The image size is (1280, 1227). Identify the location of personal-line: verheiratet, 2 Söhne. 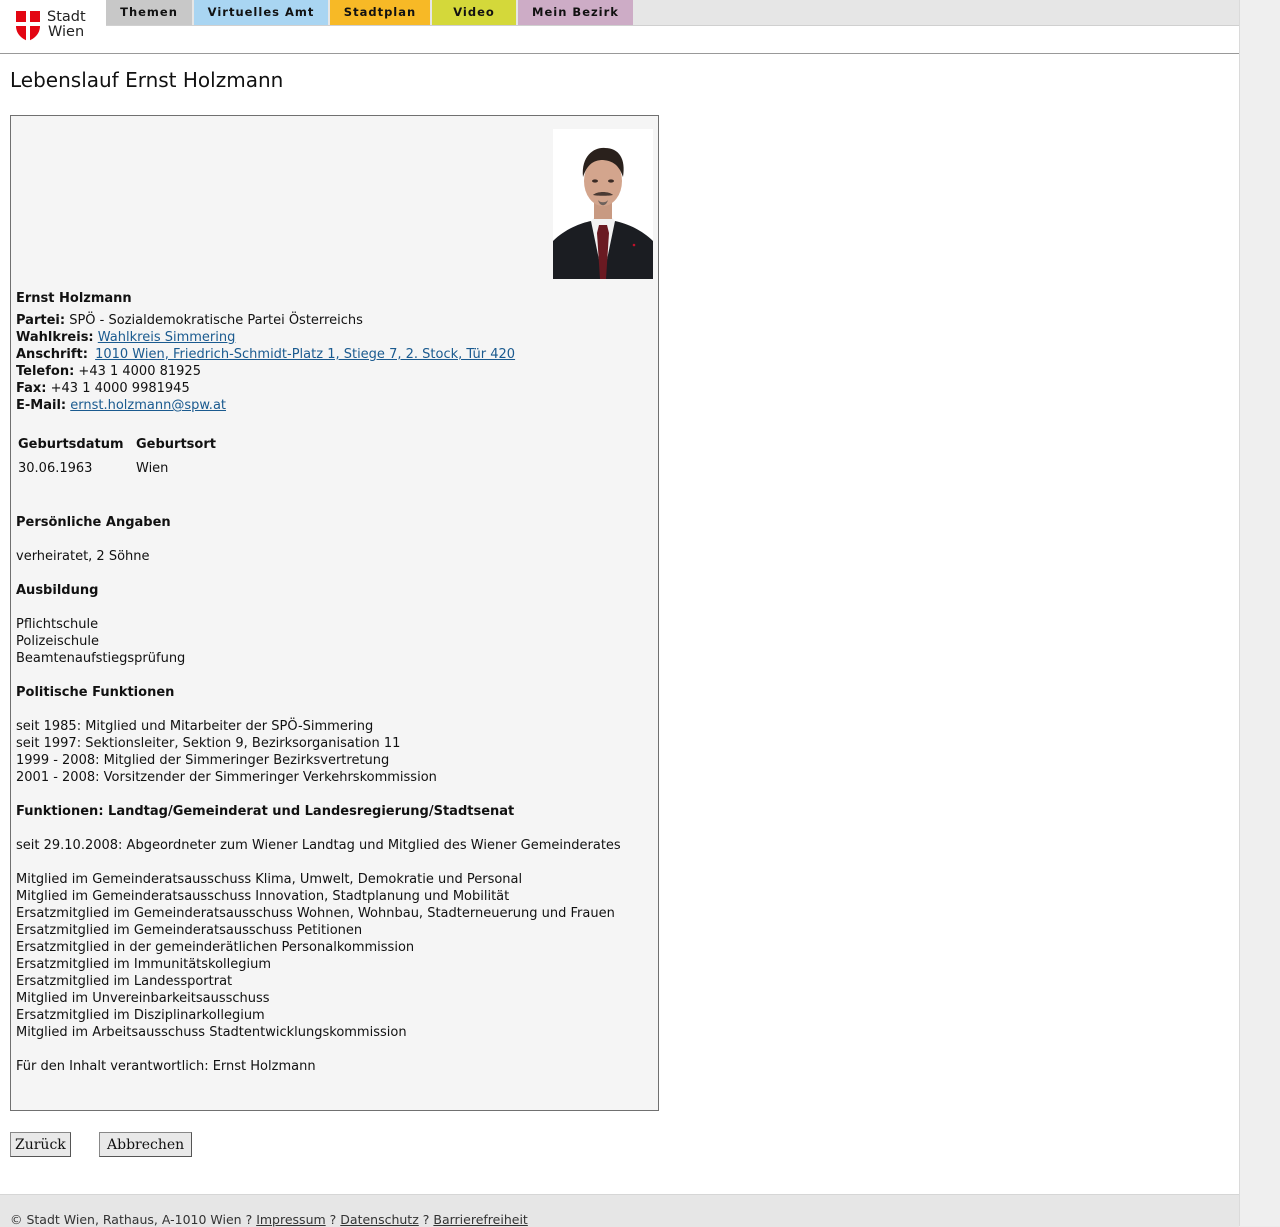
(83, 556).